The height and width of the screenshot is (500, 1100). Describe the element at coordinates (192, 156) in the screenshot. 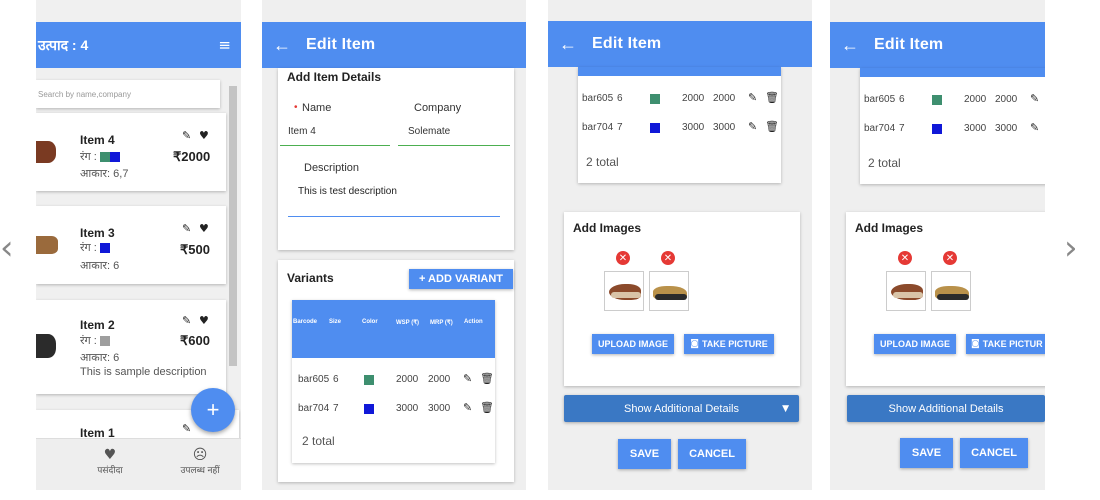

I see `item-price: ₹2000` at that location.